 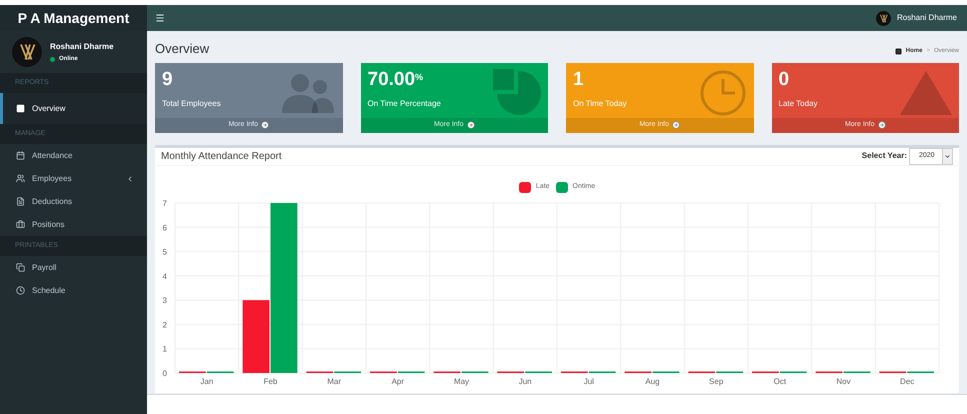 What do you see at coordinates (600, 104) in the screenshot?
I see `stat-label: On Time Today` at bounding box center [600, 104].